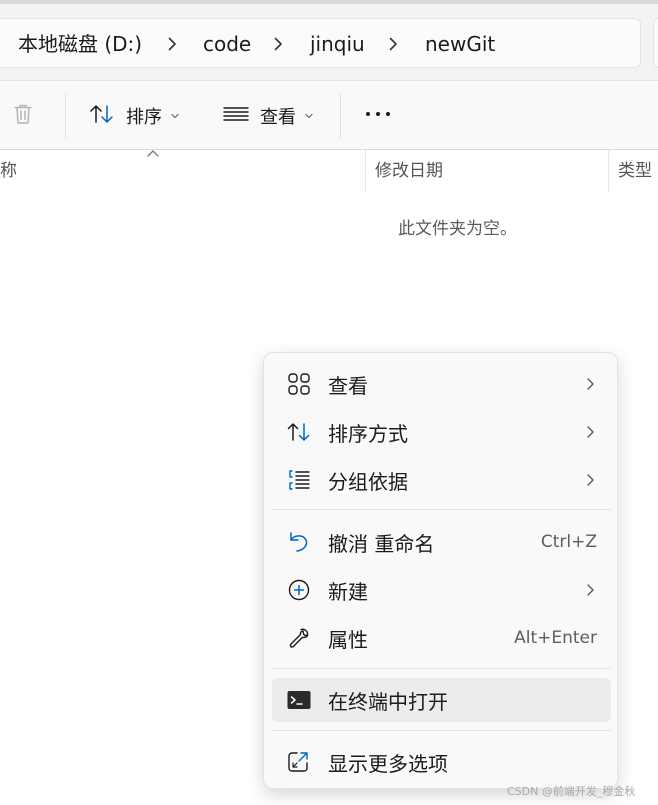 This screenshot has width=658, height=805. What do you see at coordinates (441, 590) in the screenshot?
I see `menu-item-new: 新建` at bounding box center [441, 590].